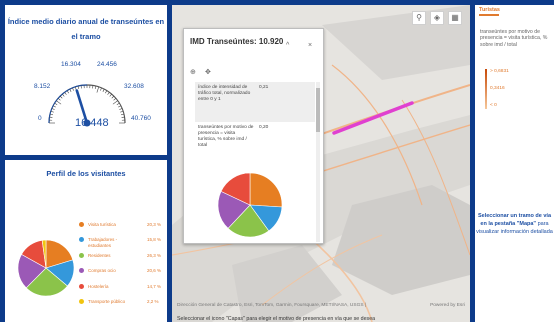  I want to click on attribute-value: 0,20, so click(264, 127).